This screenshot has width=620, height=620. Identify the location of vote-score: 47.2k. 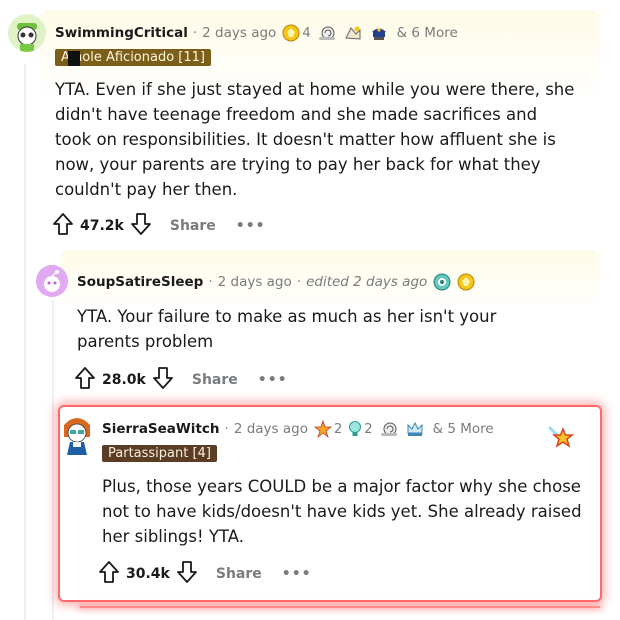
(102, 226).